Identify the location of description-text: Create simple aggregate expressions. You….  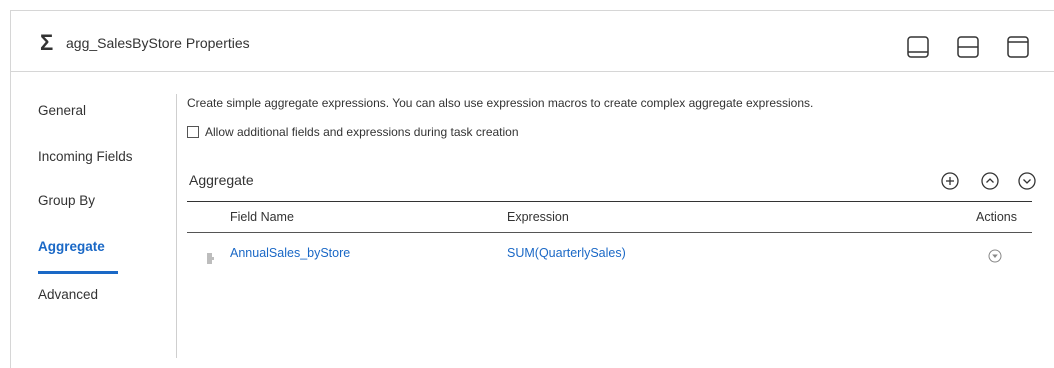
(500, 103).